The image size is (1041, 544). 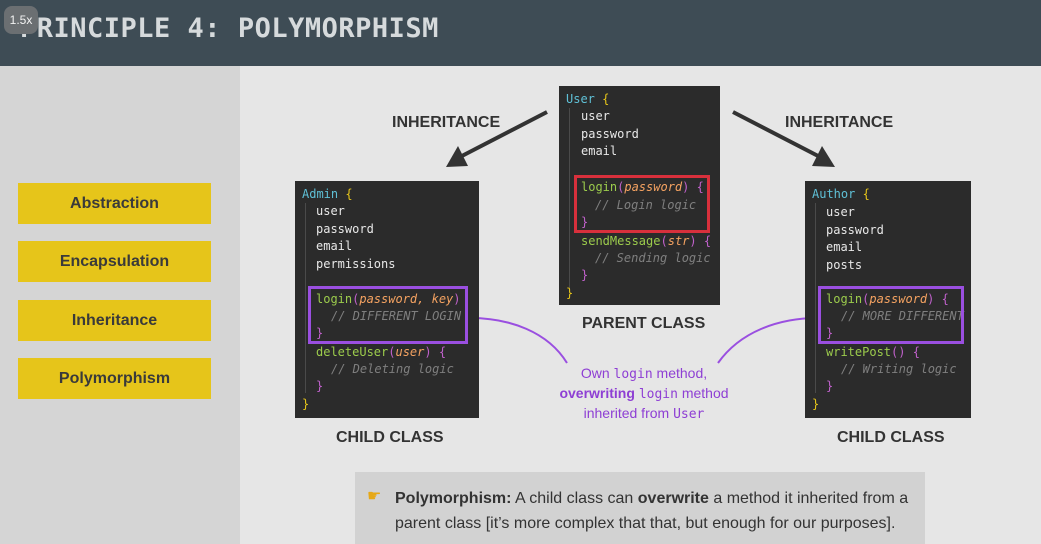 I want to click on class-name: User, so click(x=580, y=99).